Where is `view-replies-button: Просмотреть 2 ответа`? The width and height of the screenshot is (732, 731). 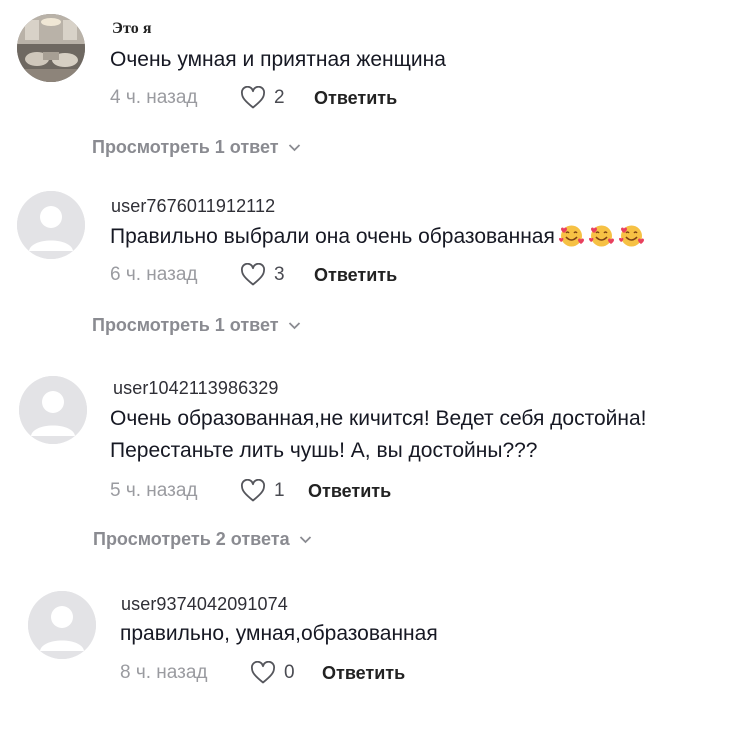
view-replies-button: Просмотреть 2 ответа is located at coordinates (202, 539).